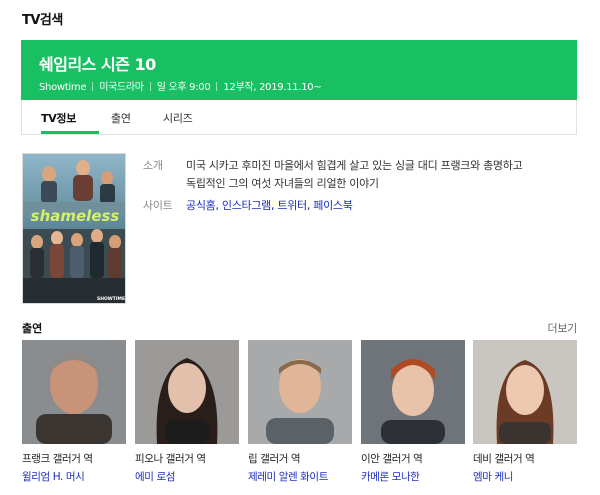  I want to click on poster-image: shameless SHOWTIME, so click(74, 228).